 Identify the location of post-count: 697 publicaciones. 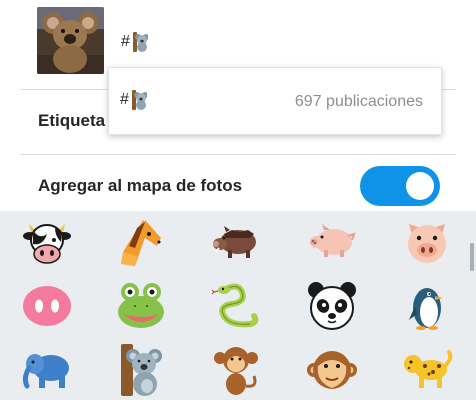
(358, 101).